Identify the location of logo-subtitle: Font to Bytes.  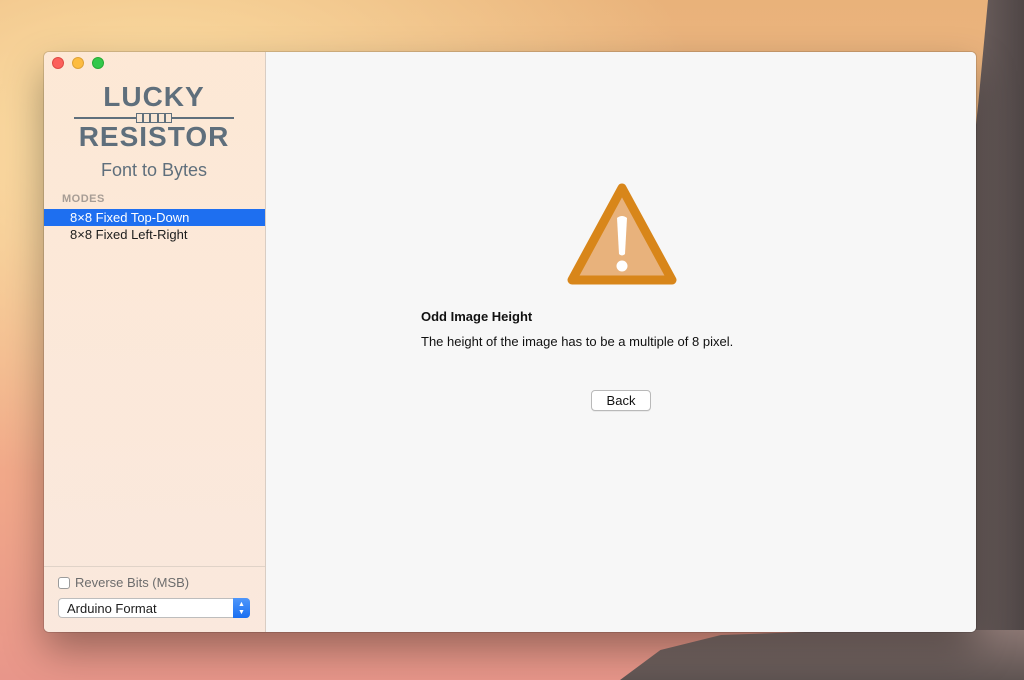
(154, 170).